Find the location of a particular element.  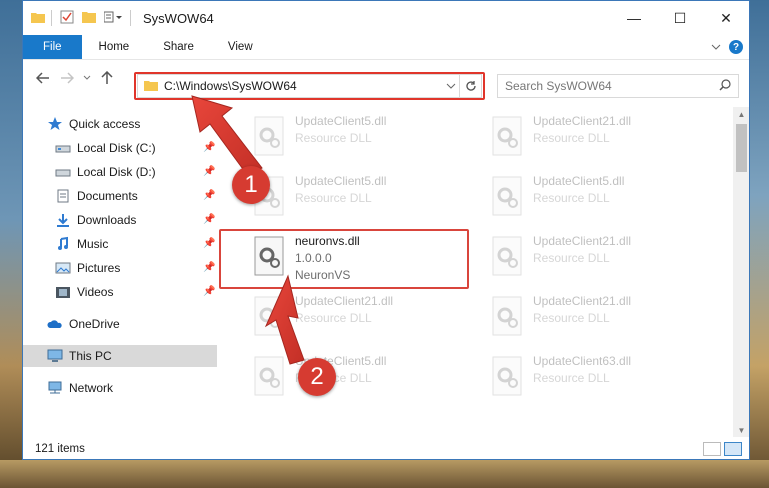

window-controls: — ☐ ✕ is located at coordinates (680, 18).